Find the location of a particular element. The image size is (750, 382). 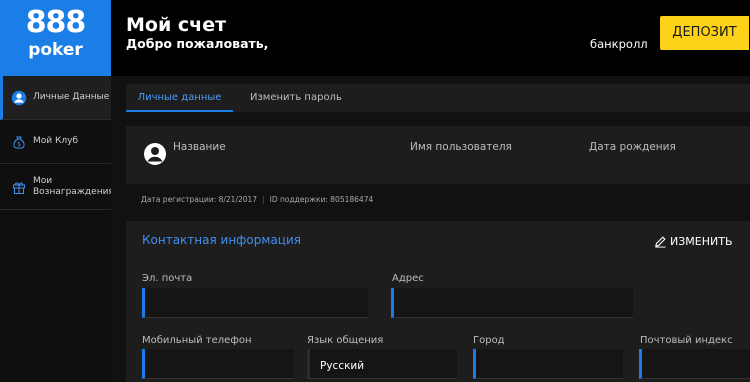

tab-change-password: Изменить пароль is located at coordinates (296, 98).